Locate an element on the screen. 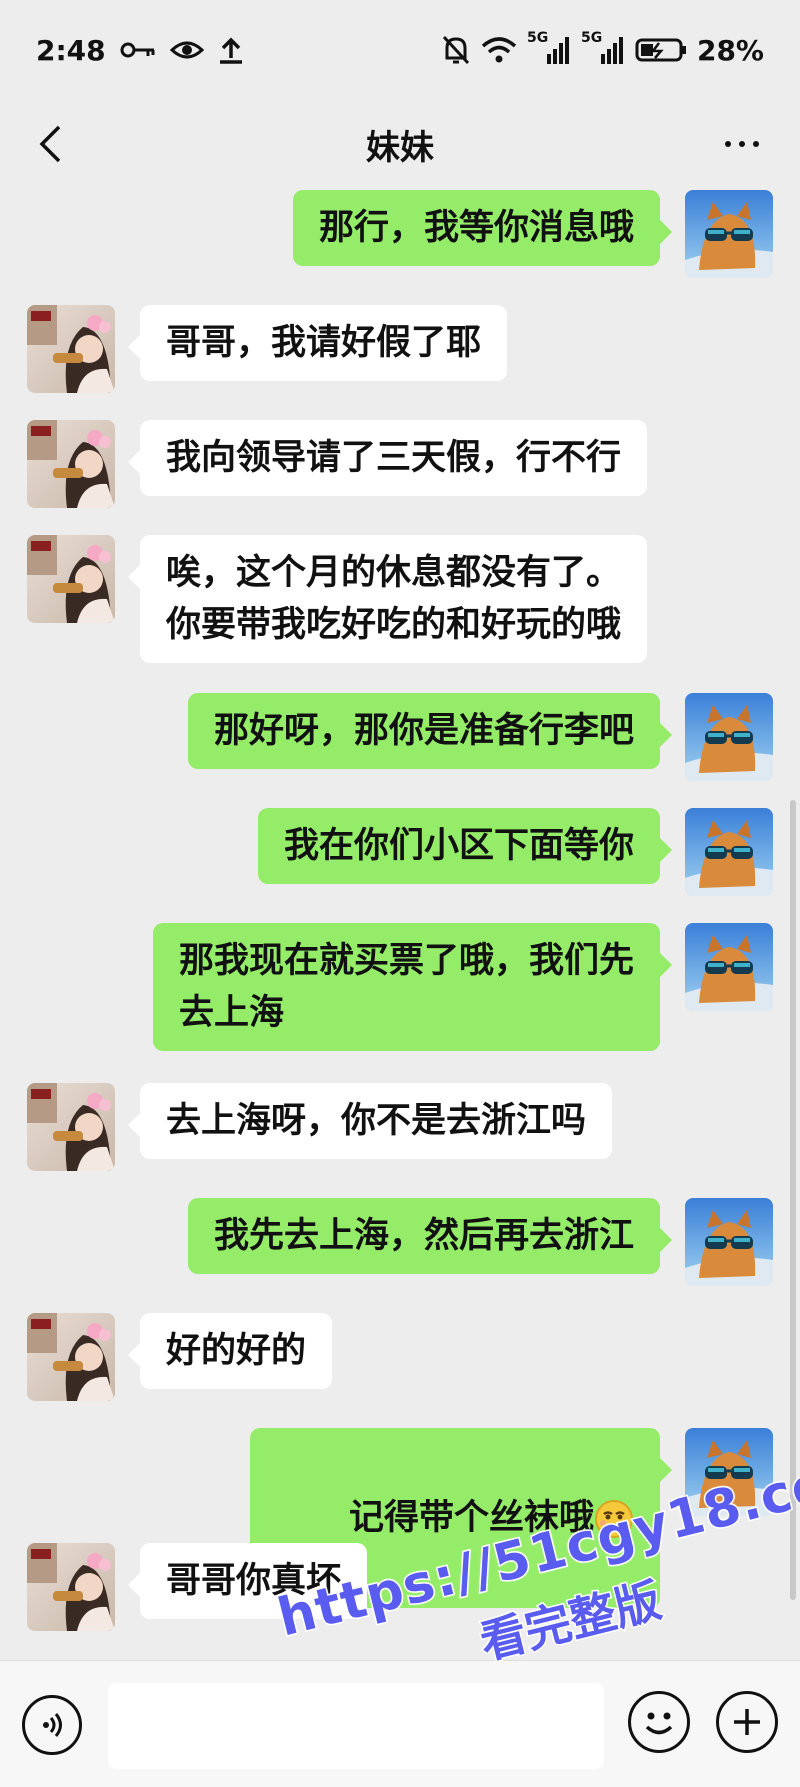  voice-icon is located at coordinates (52, 1725).